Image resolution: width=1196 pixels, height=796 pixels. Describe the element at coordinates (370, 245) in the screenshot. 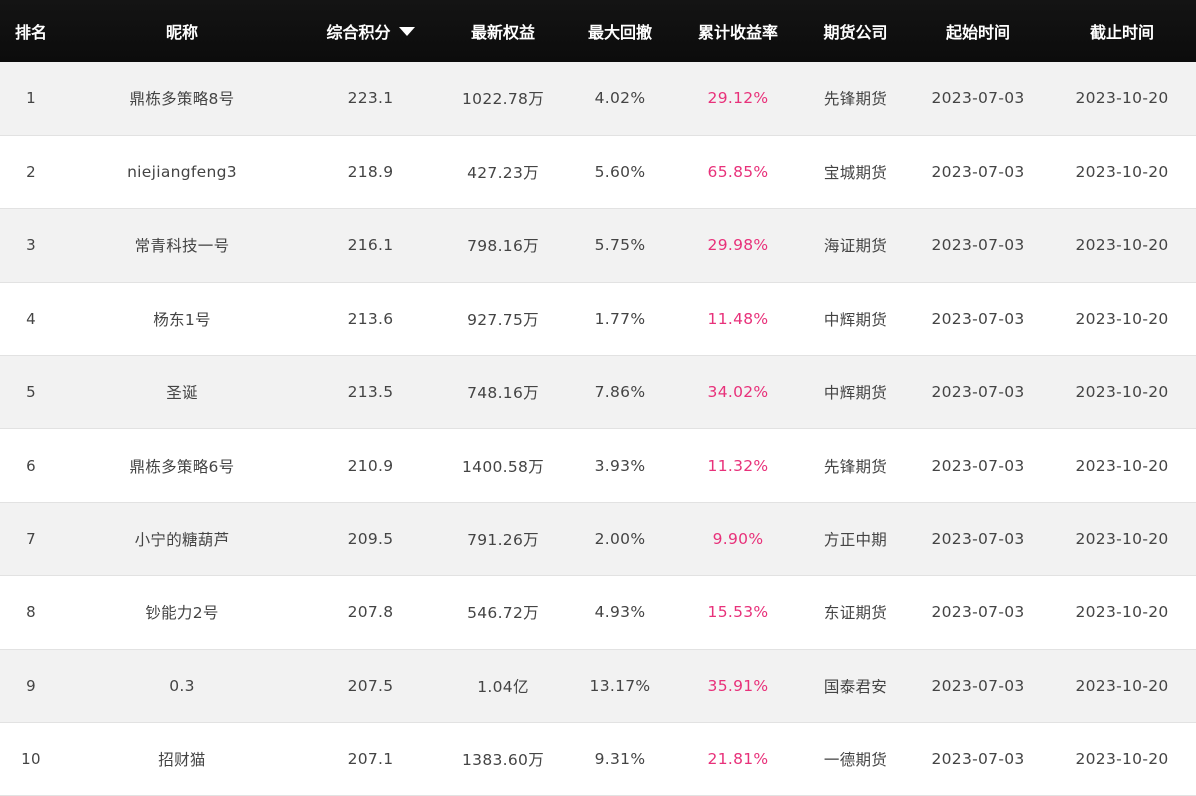

I see `cell-score: 216.1` at that location.